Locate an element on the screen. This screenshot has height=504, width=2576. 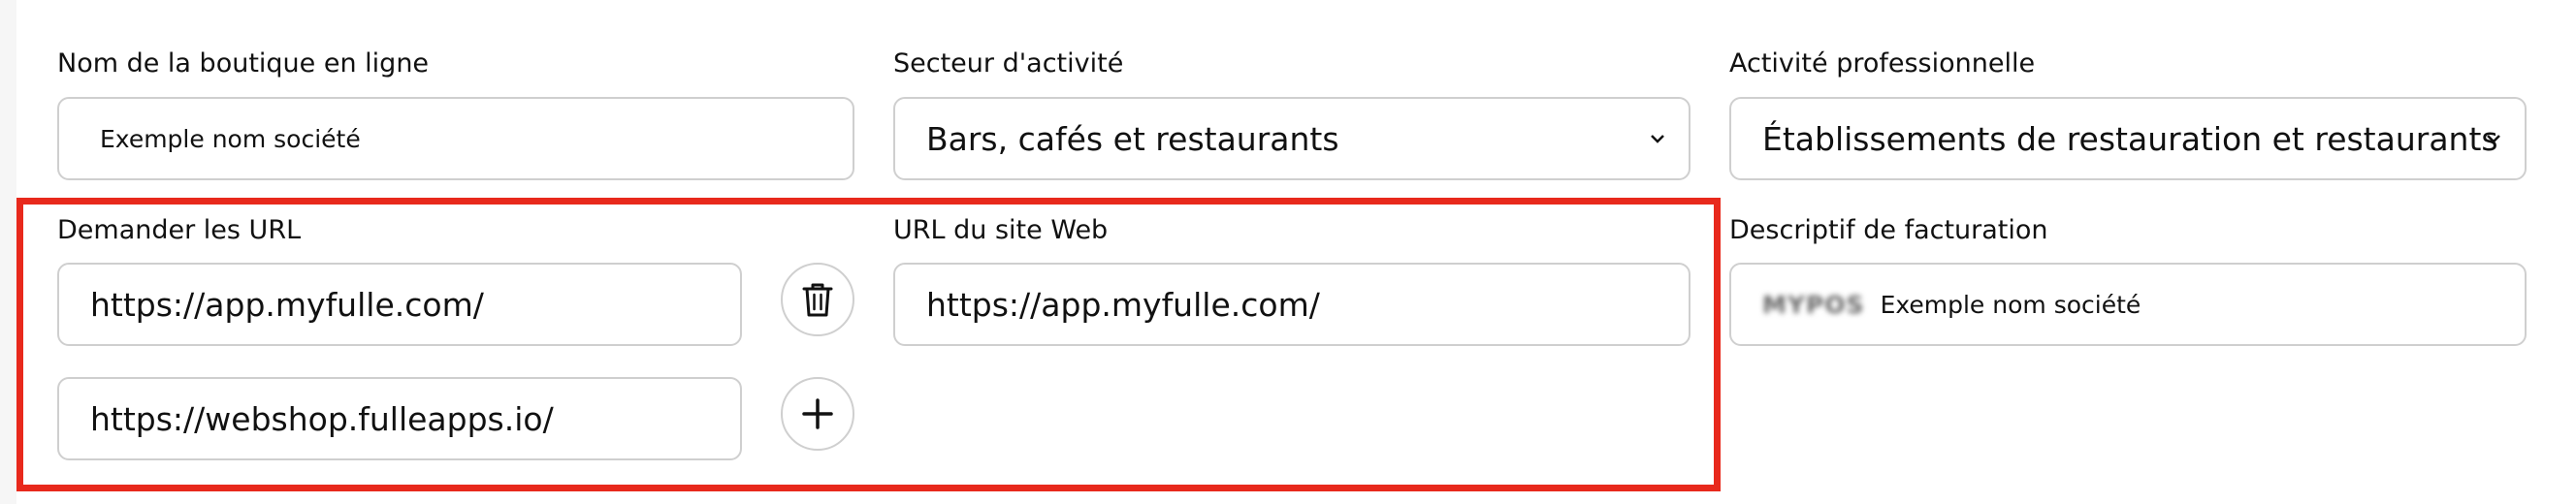
trash-icon is located at coordinates (817, 300).